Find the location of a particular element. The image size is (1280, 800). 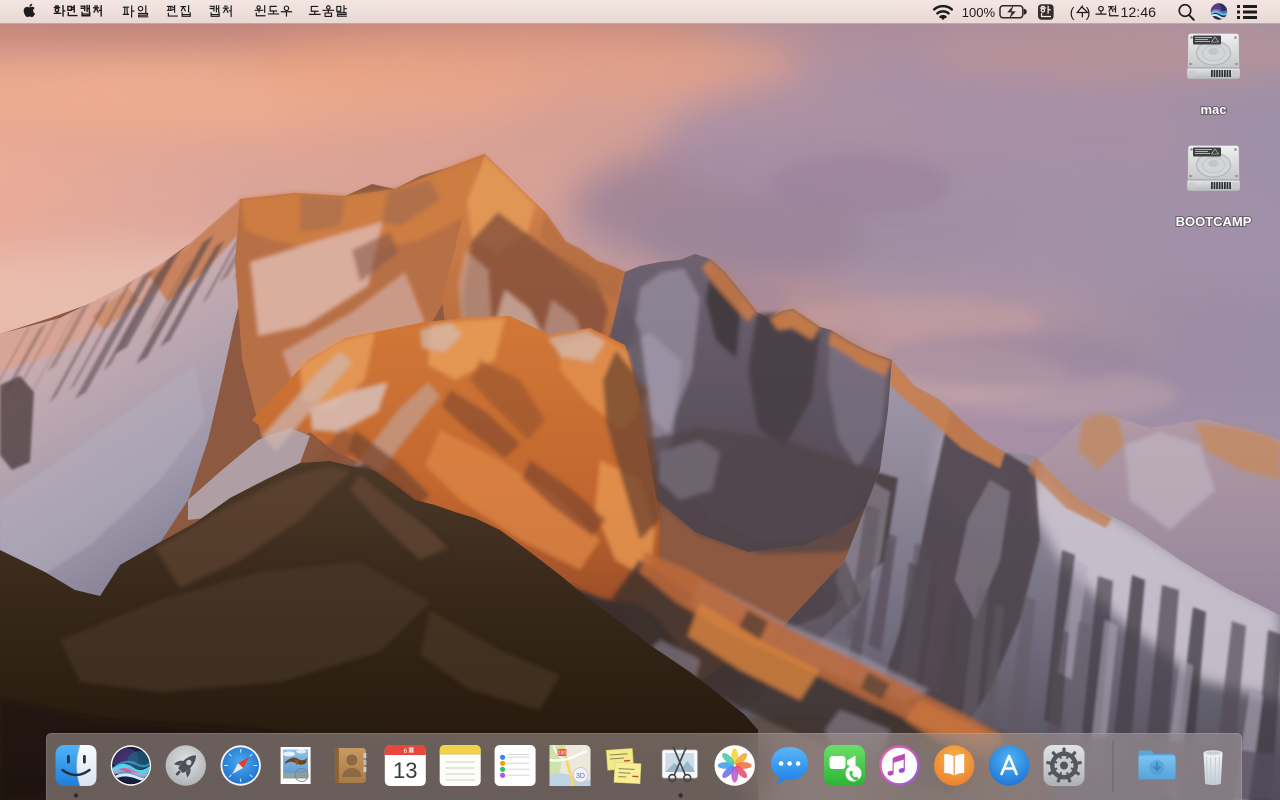

svg-text: 6 is located at coordinates (405, 751).